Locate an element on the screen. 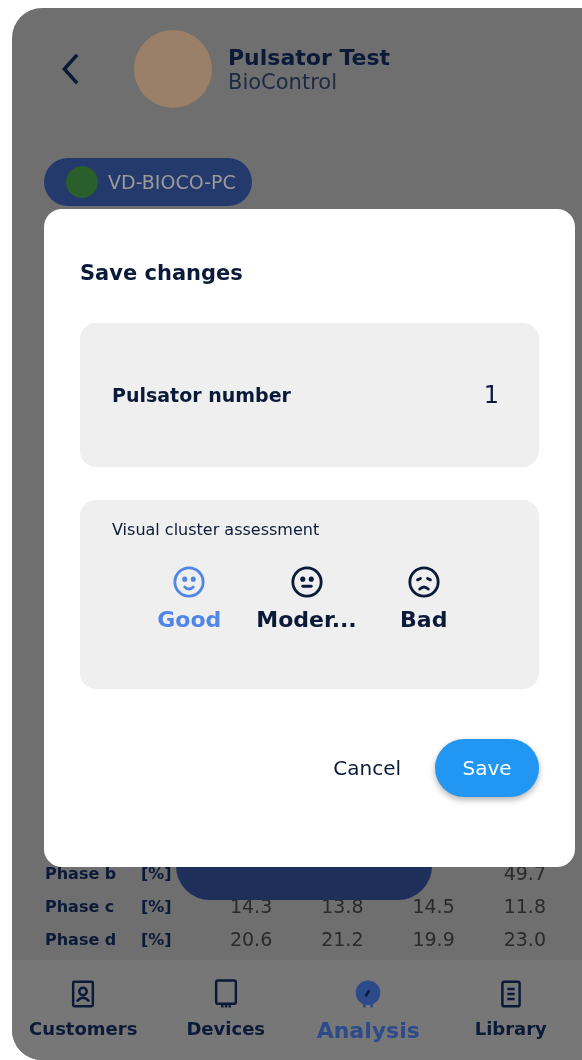  device-label: VD-BIOCO-PC is located at coordinates (172, 182).